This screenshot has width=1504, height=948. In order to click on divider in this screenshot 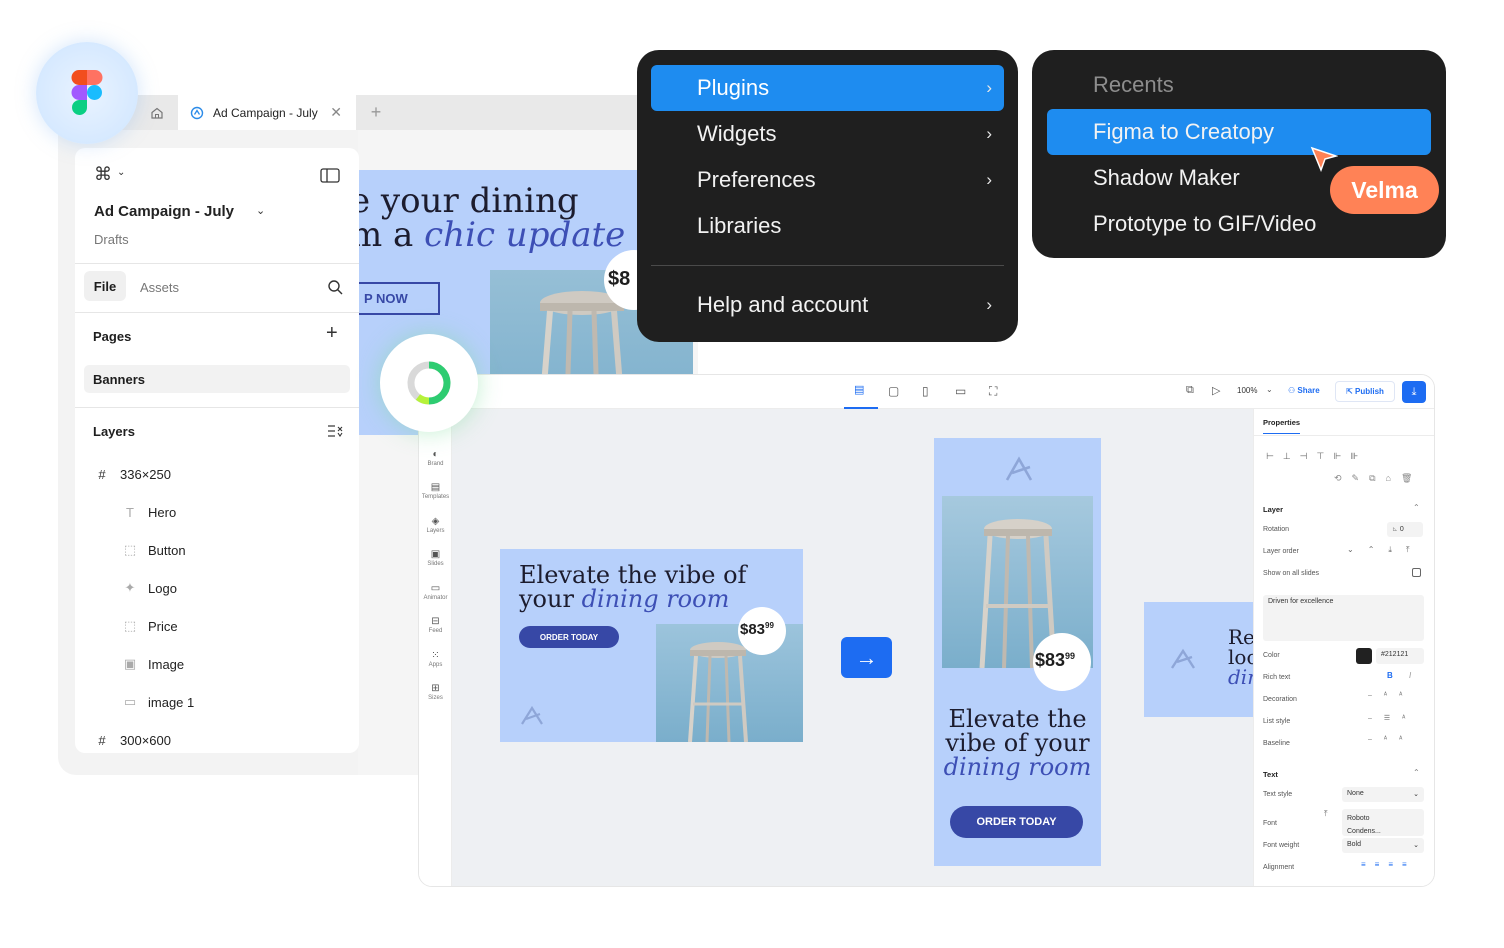, I will do `click(217, 407)`.